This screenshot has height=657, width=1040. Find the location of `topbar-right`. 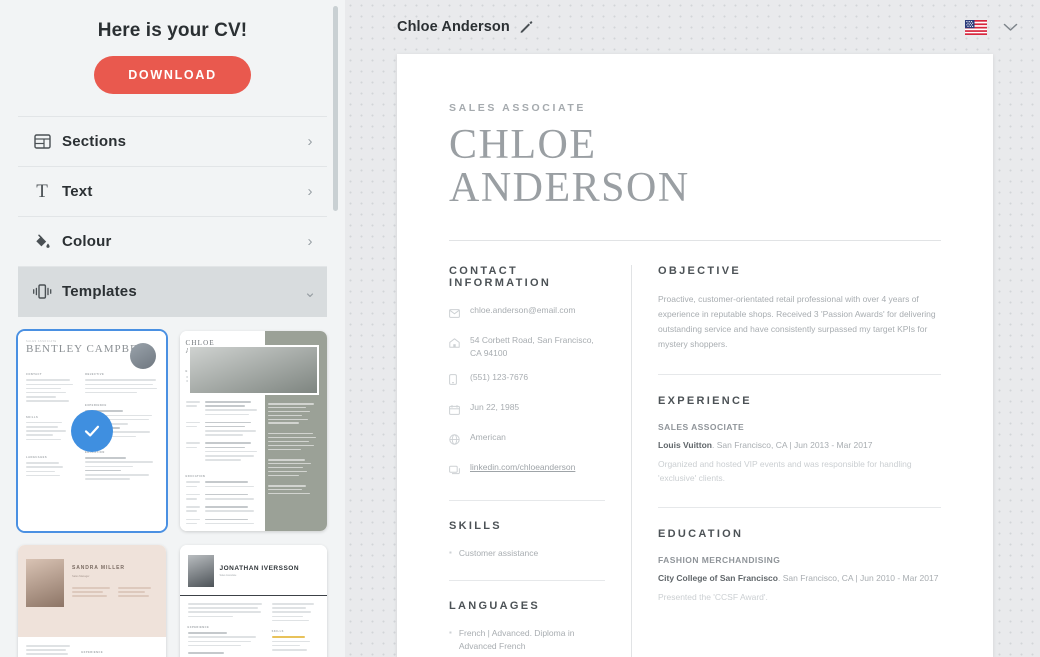

topbar-right is located at coordinates (991, 27).